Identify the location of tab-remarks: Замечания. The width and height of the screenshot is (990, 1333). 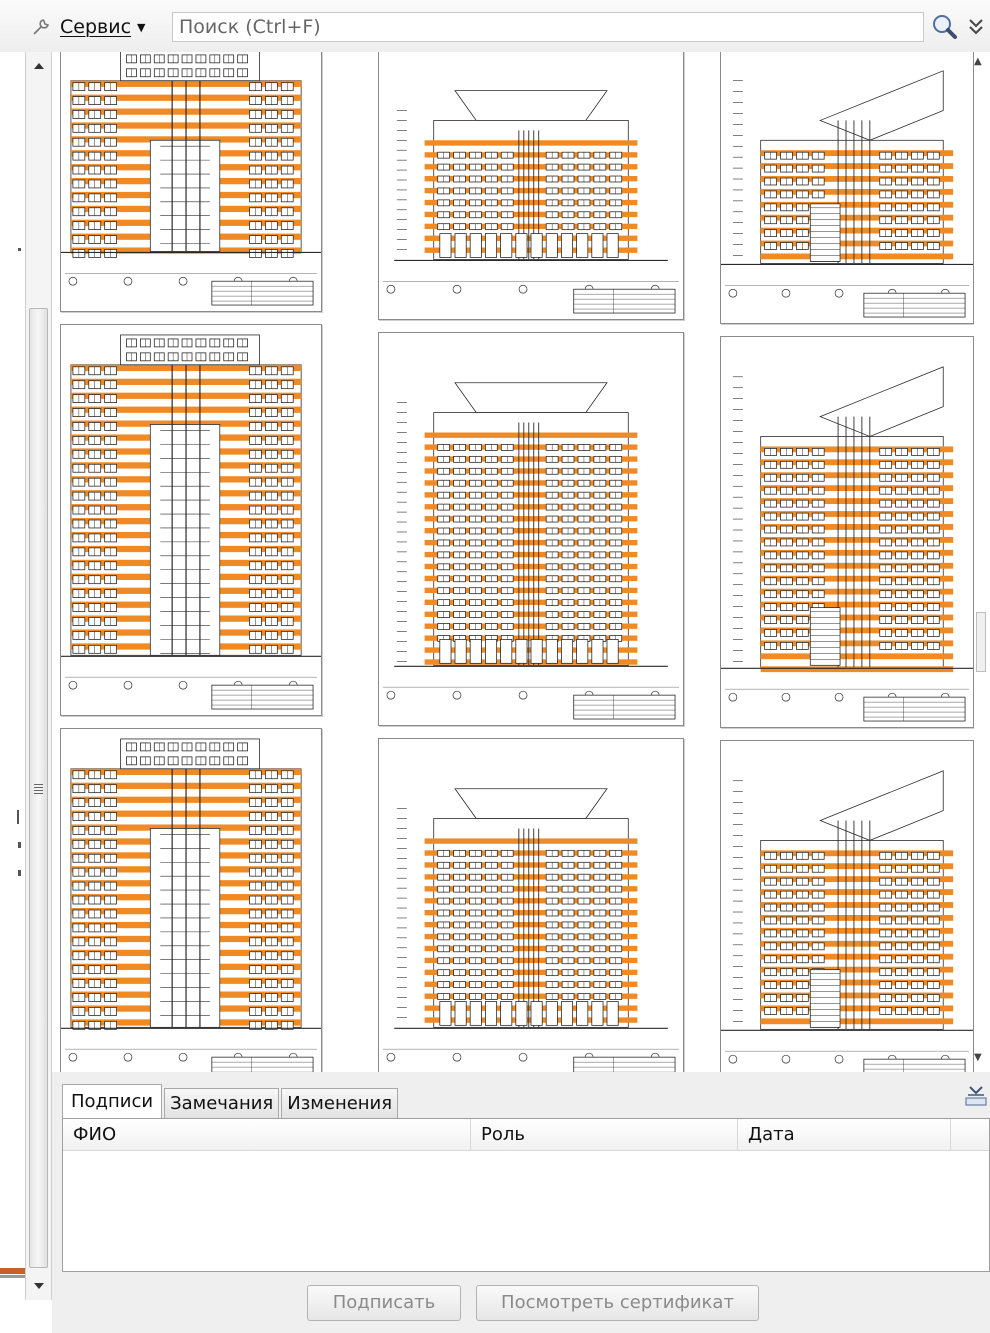
(222, 1103).